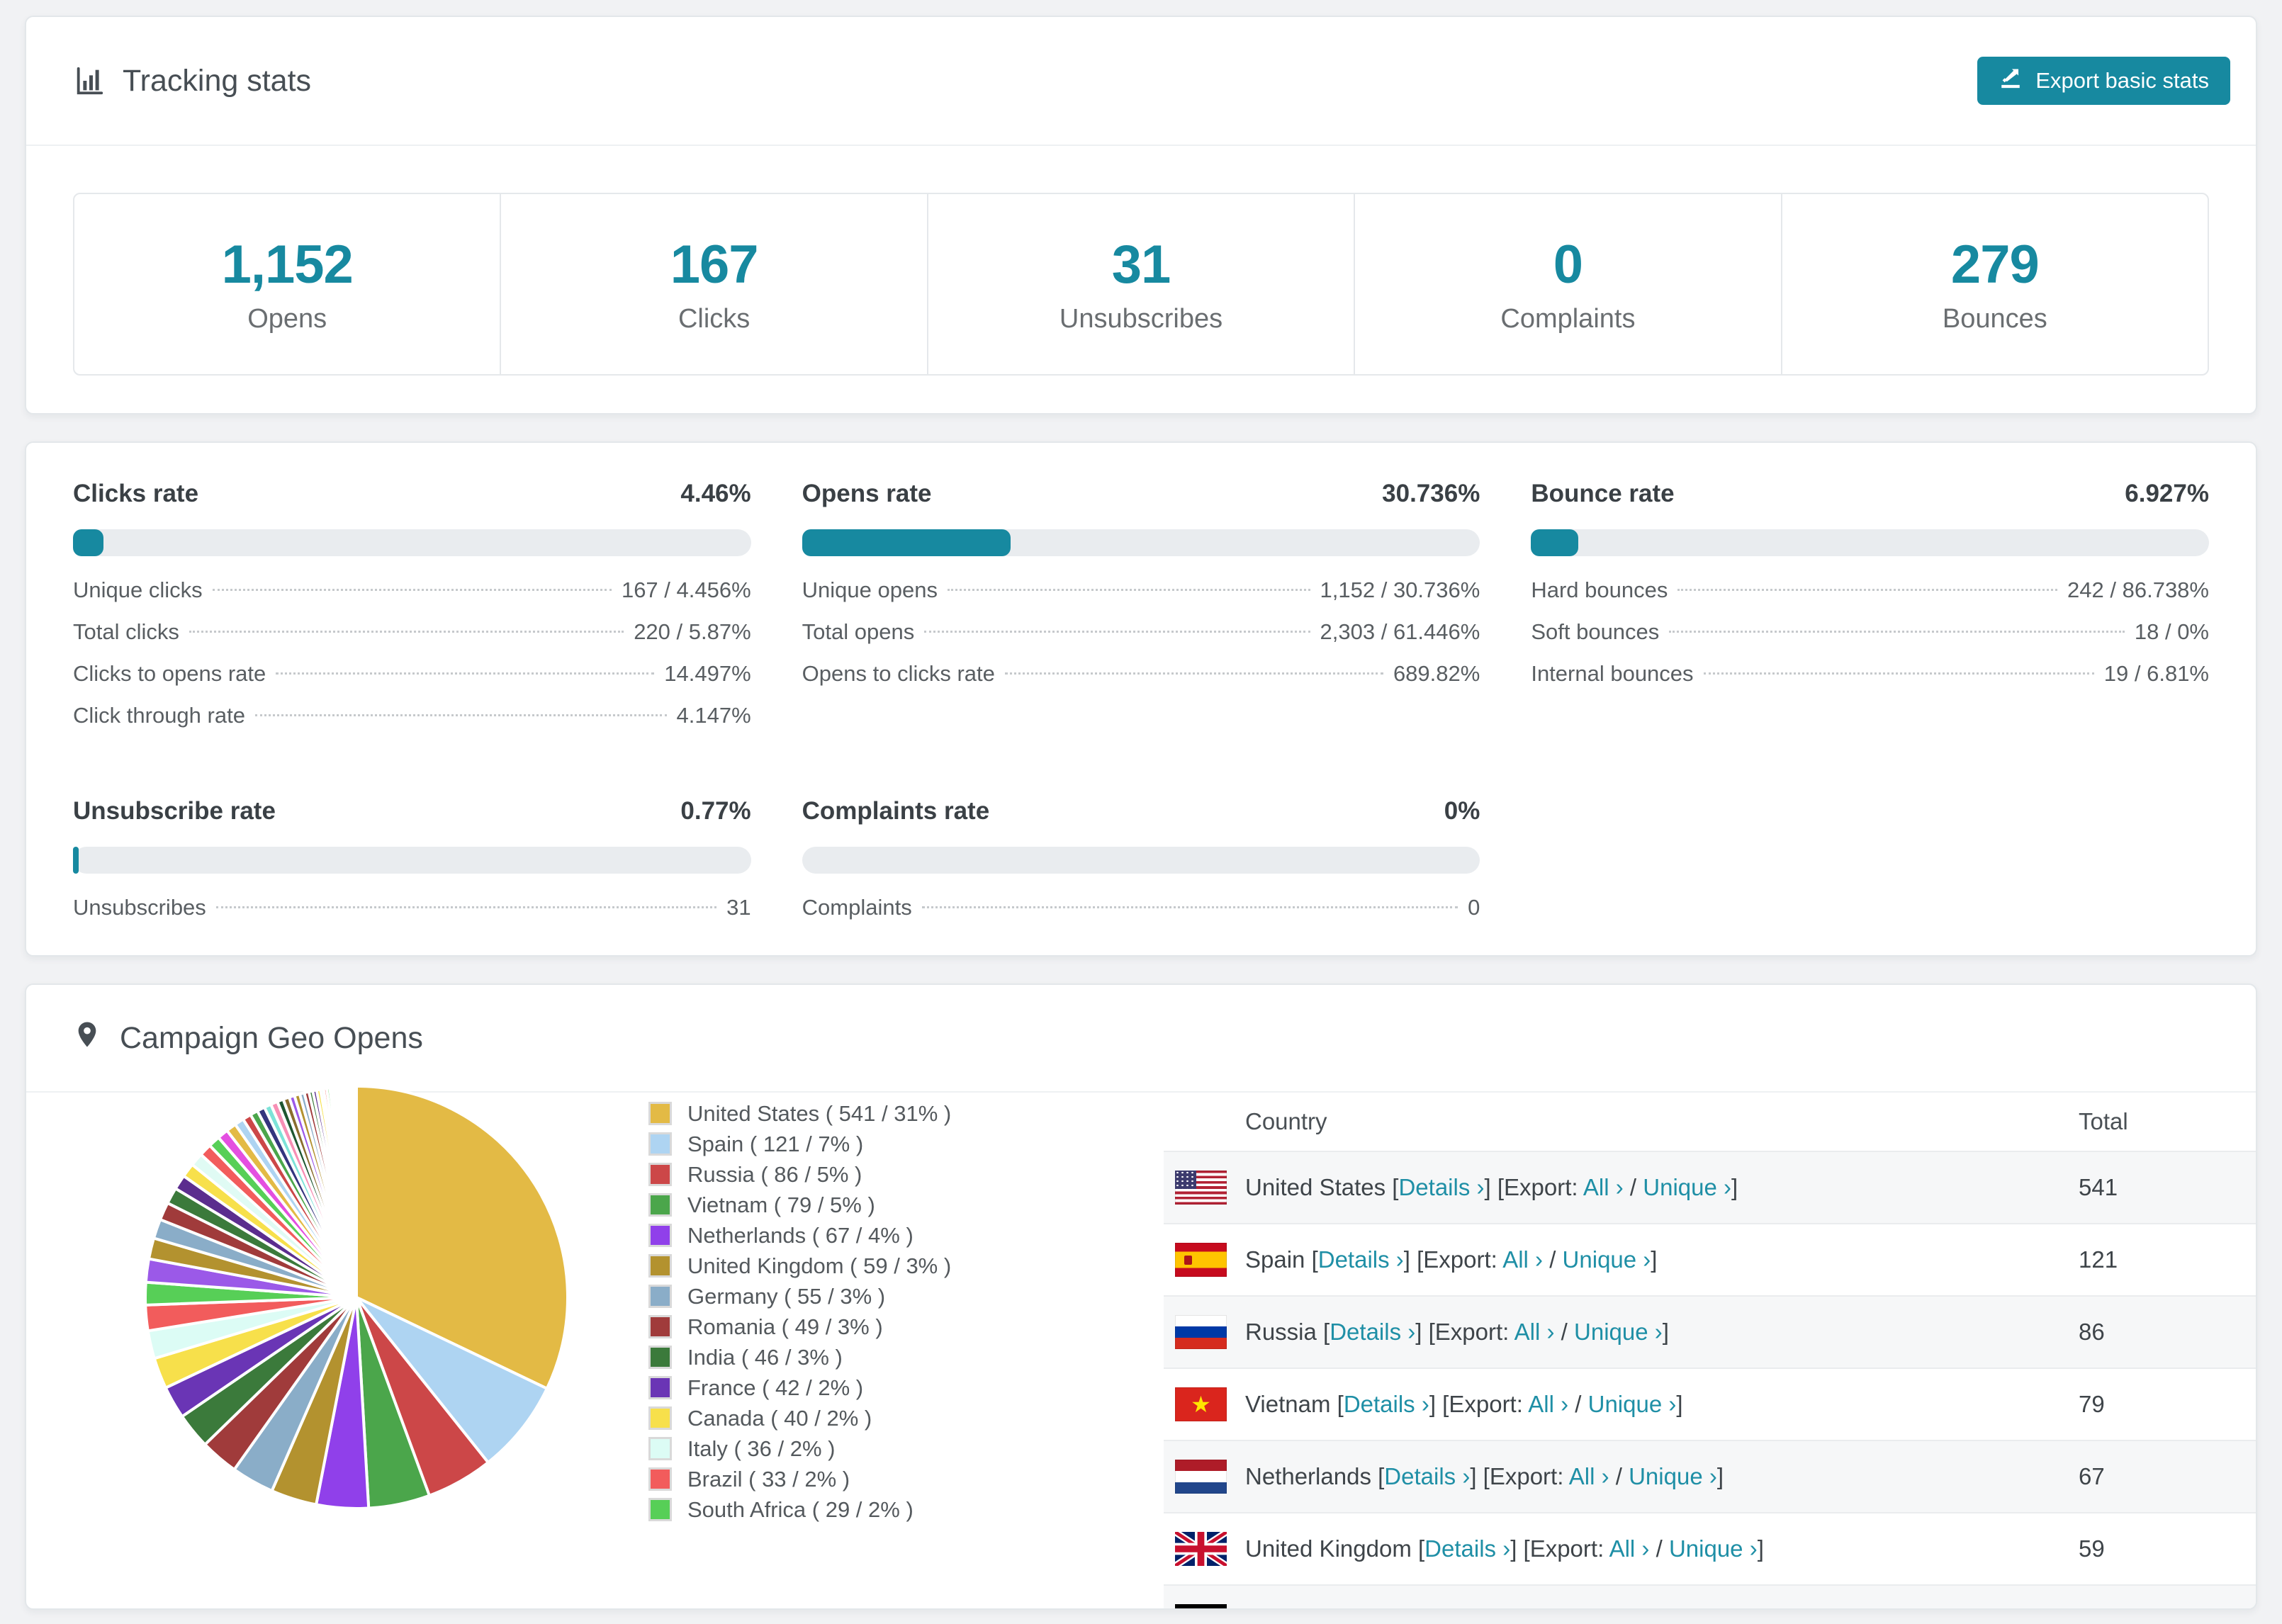 The height and width of the screenshot is (1624, 2282). I want to click on legend-item-it: Italy ( 36 / 2% ), so click(800, 1449).